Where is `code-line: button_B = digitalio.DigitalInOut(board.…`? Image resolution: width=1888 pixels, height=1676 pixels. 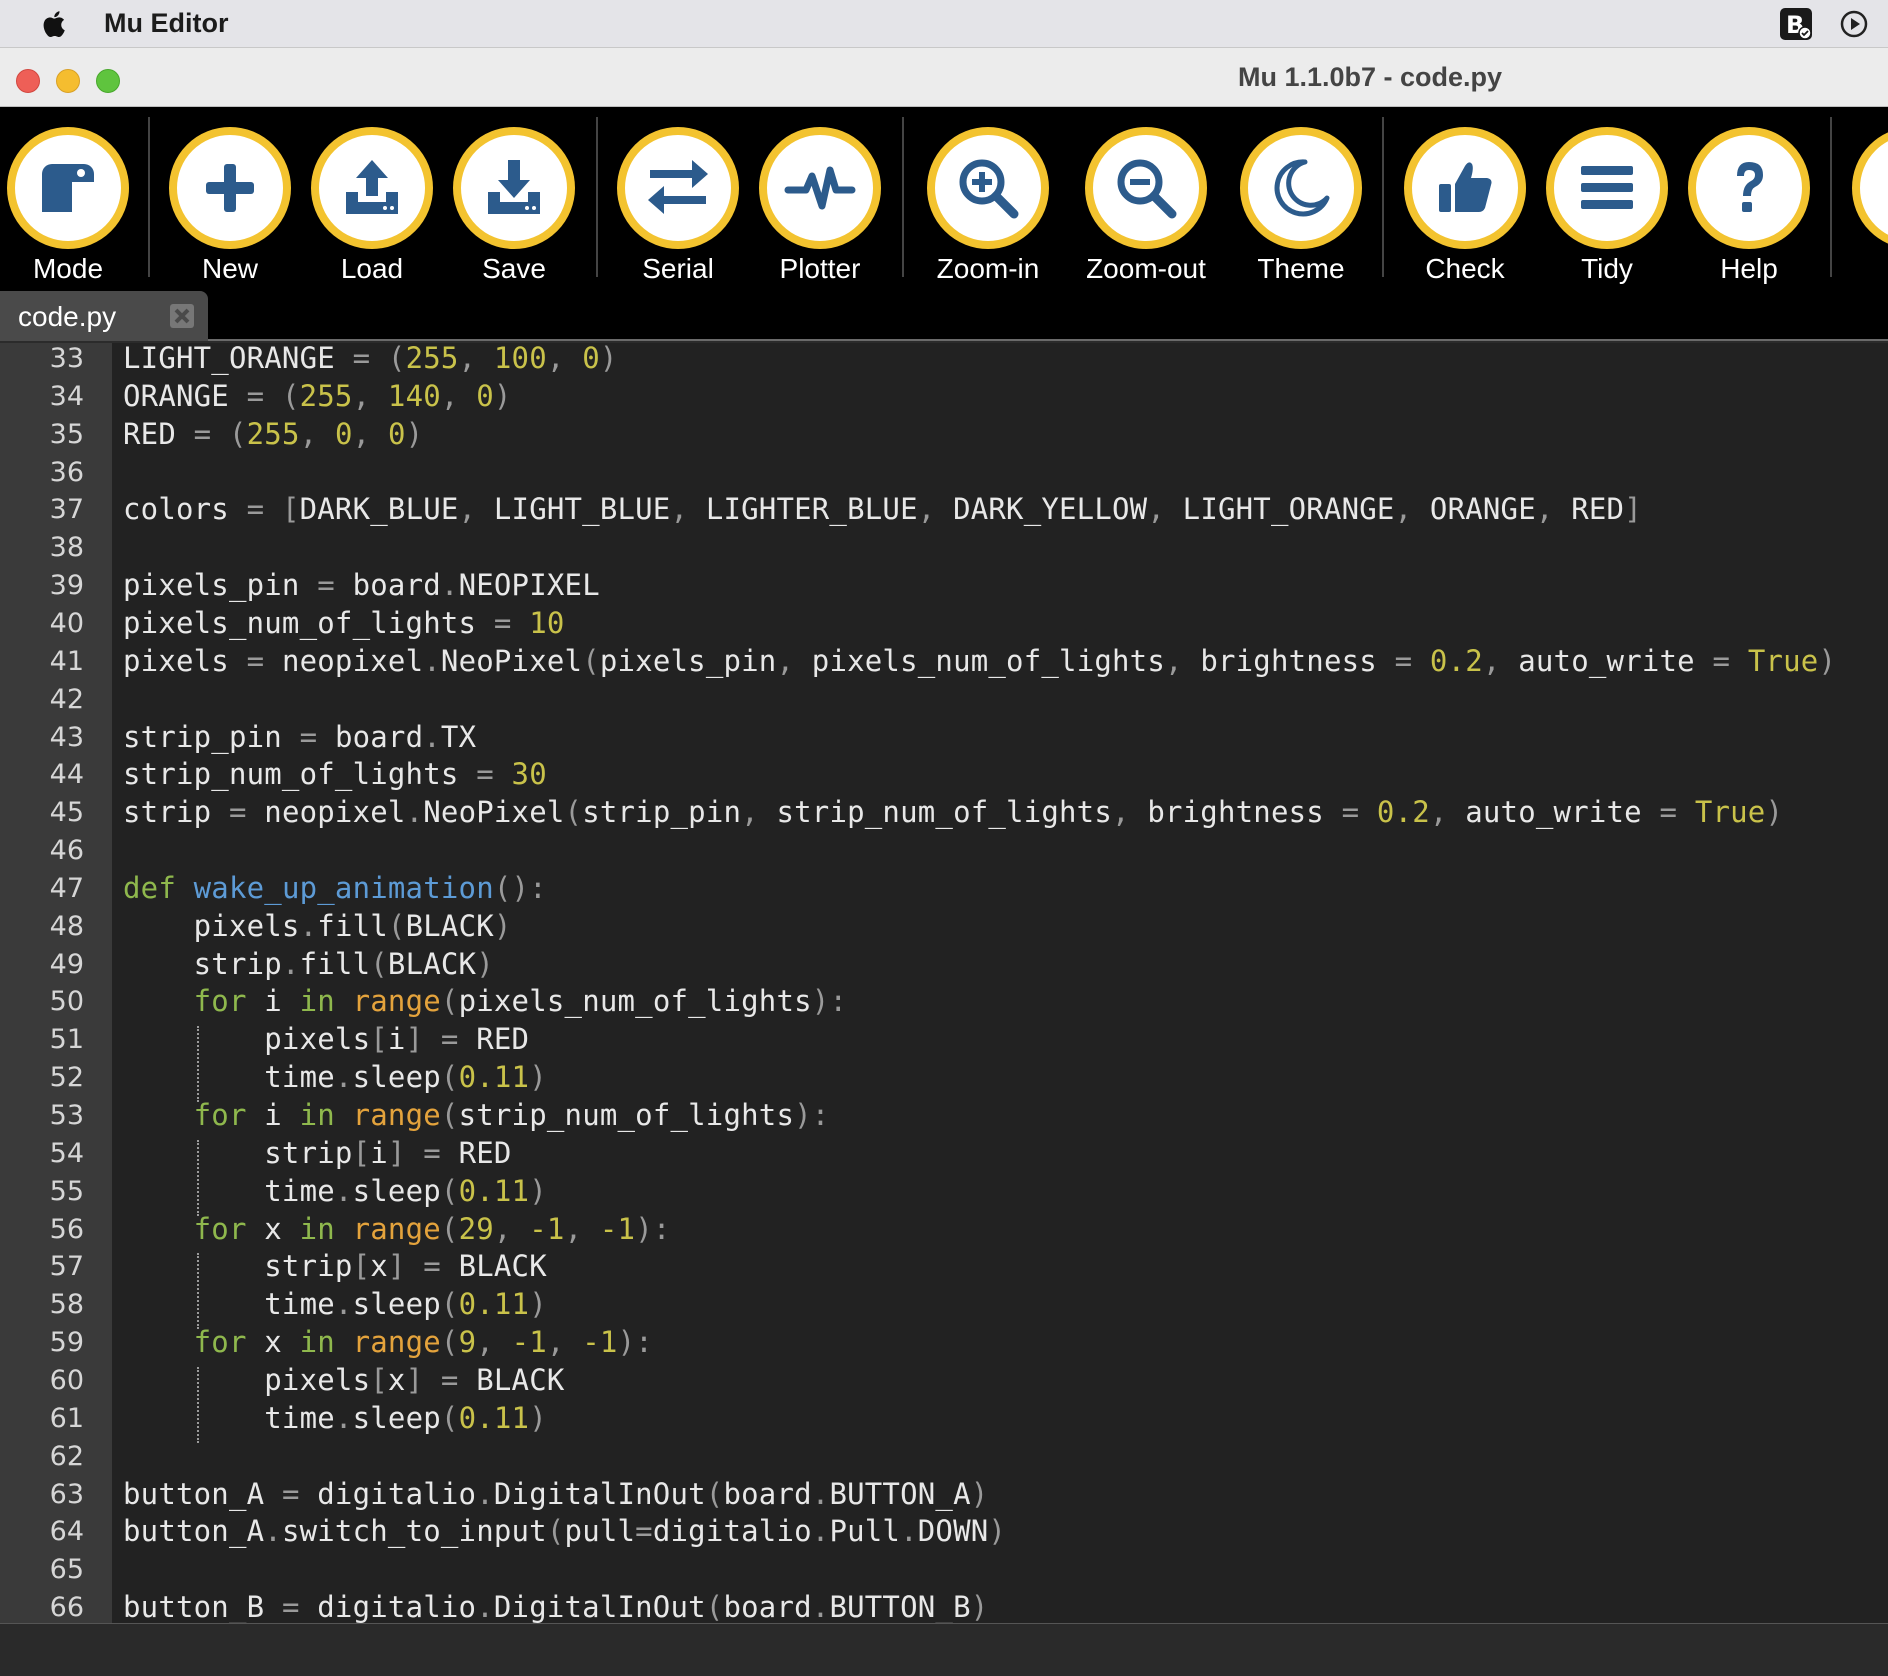 code-line: button_B = digitalio.DigitalInOut(board.… is located at coordinates (555, 1606).